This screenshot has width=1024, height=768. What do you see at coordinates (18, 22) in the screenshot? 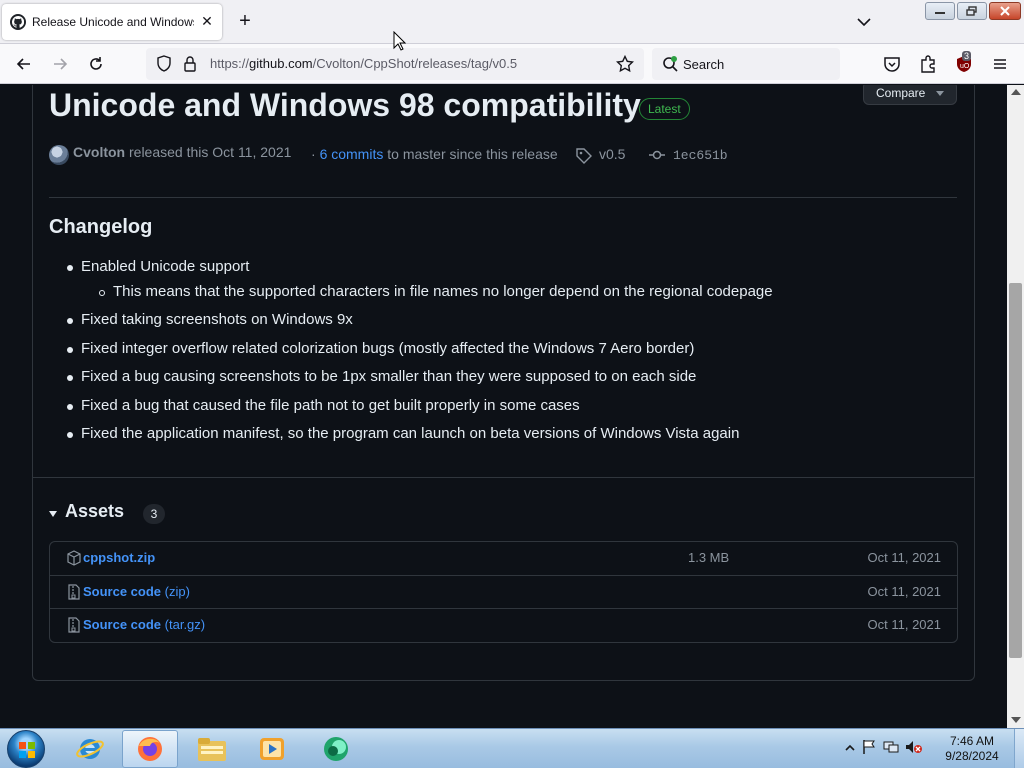
I see `github-icon` at bounding box center [18, 22].